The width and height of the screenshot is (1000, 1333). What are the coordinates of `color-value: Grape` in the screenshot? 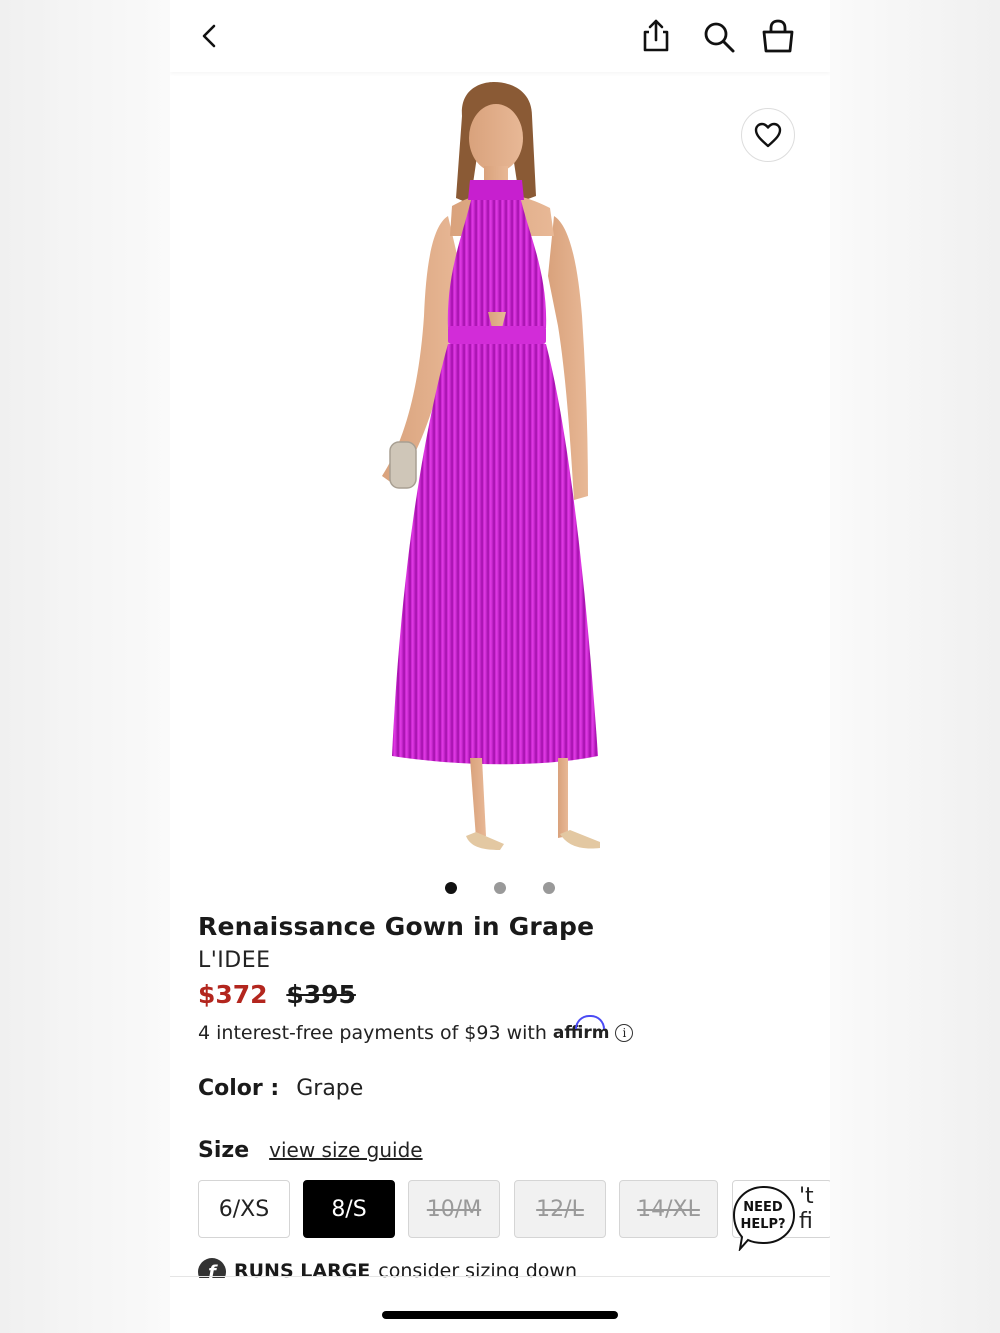 It's located at (330, 1088).